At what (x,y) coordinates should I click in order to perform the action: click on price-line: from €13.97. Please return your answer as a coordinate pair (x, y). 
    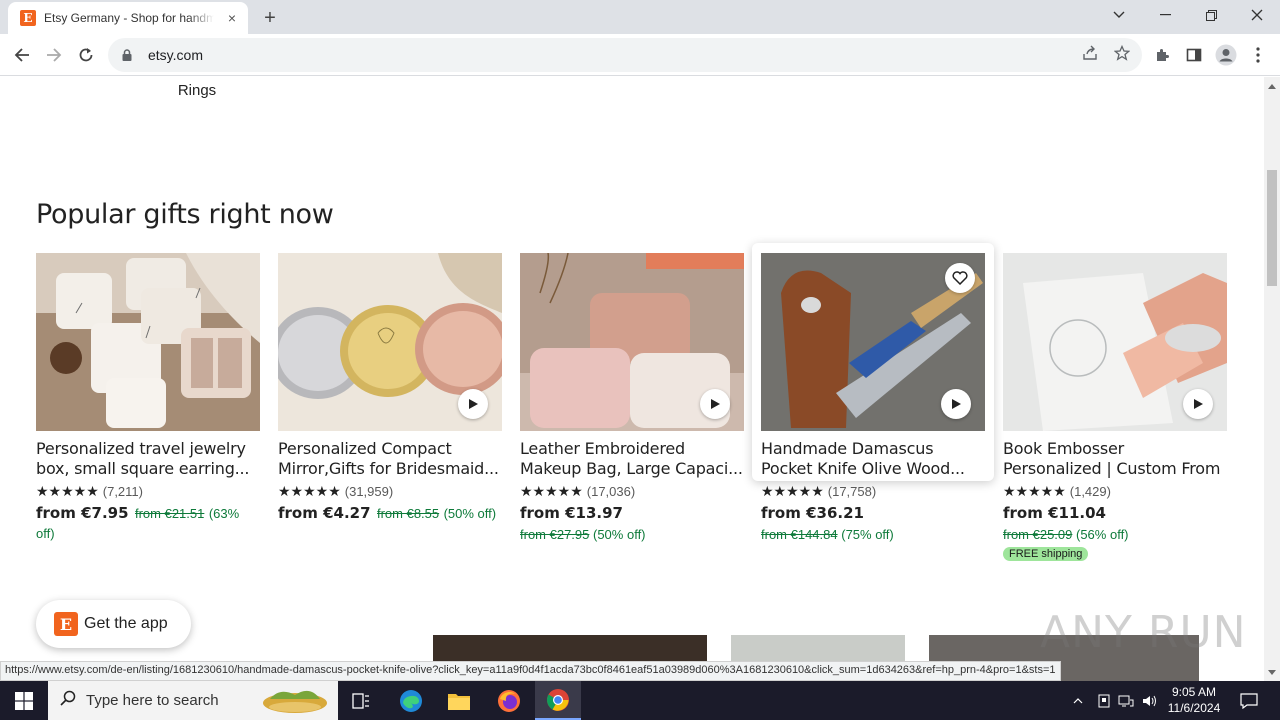
    Looking at the image, I should click on (632, 513).